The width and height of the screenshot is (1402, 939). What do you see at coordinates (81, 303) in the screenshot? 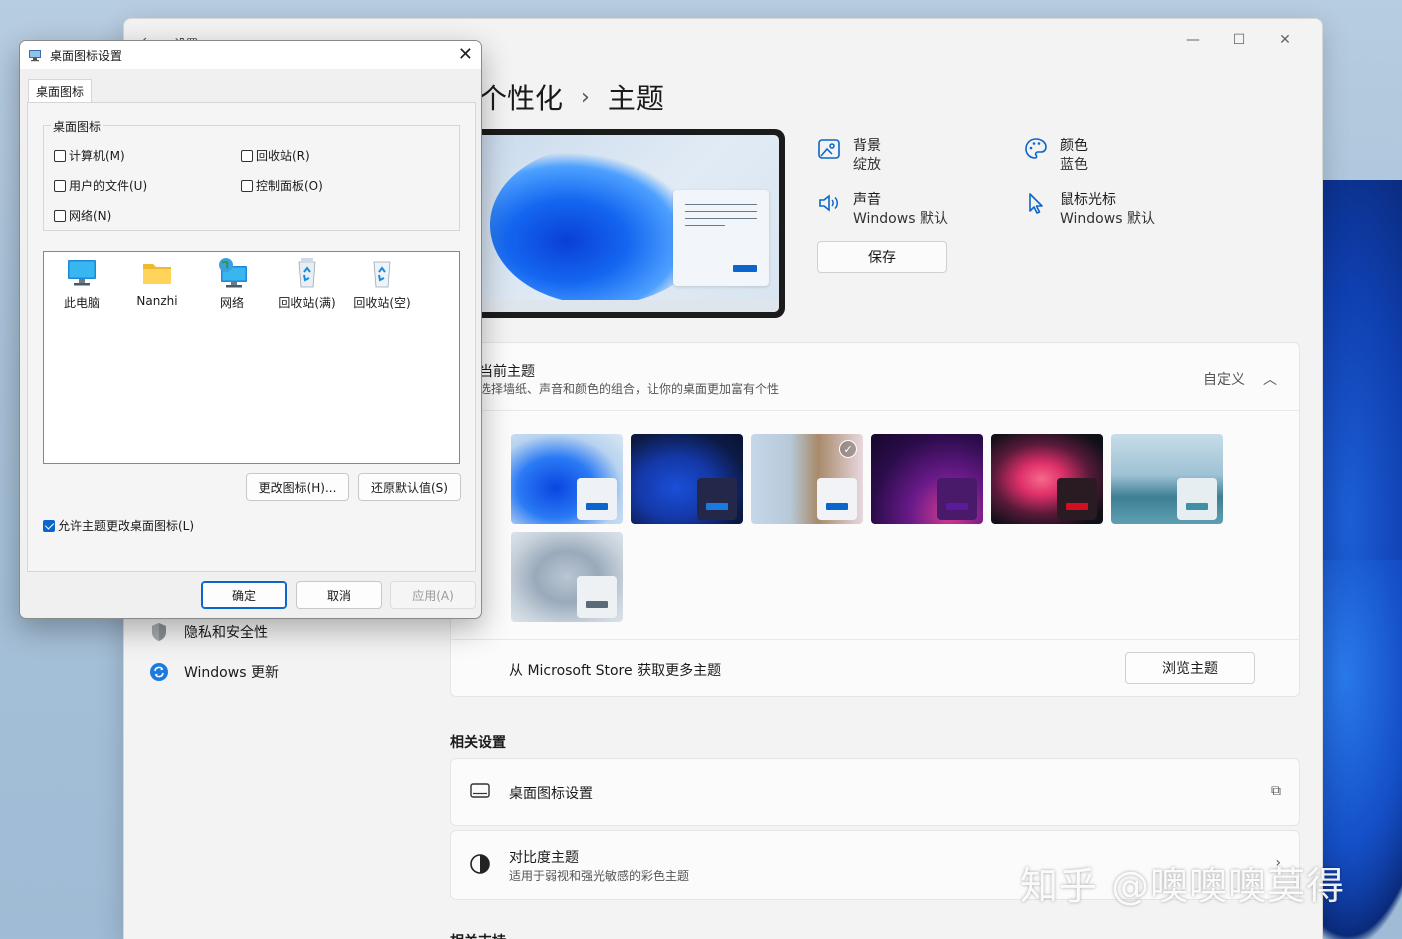
I see `desktop-icon-label: 此电脑` at bounding box center [81, 303].